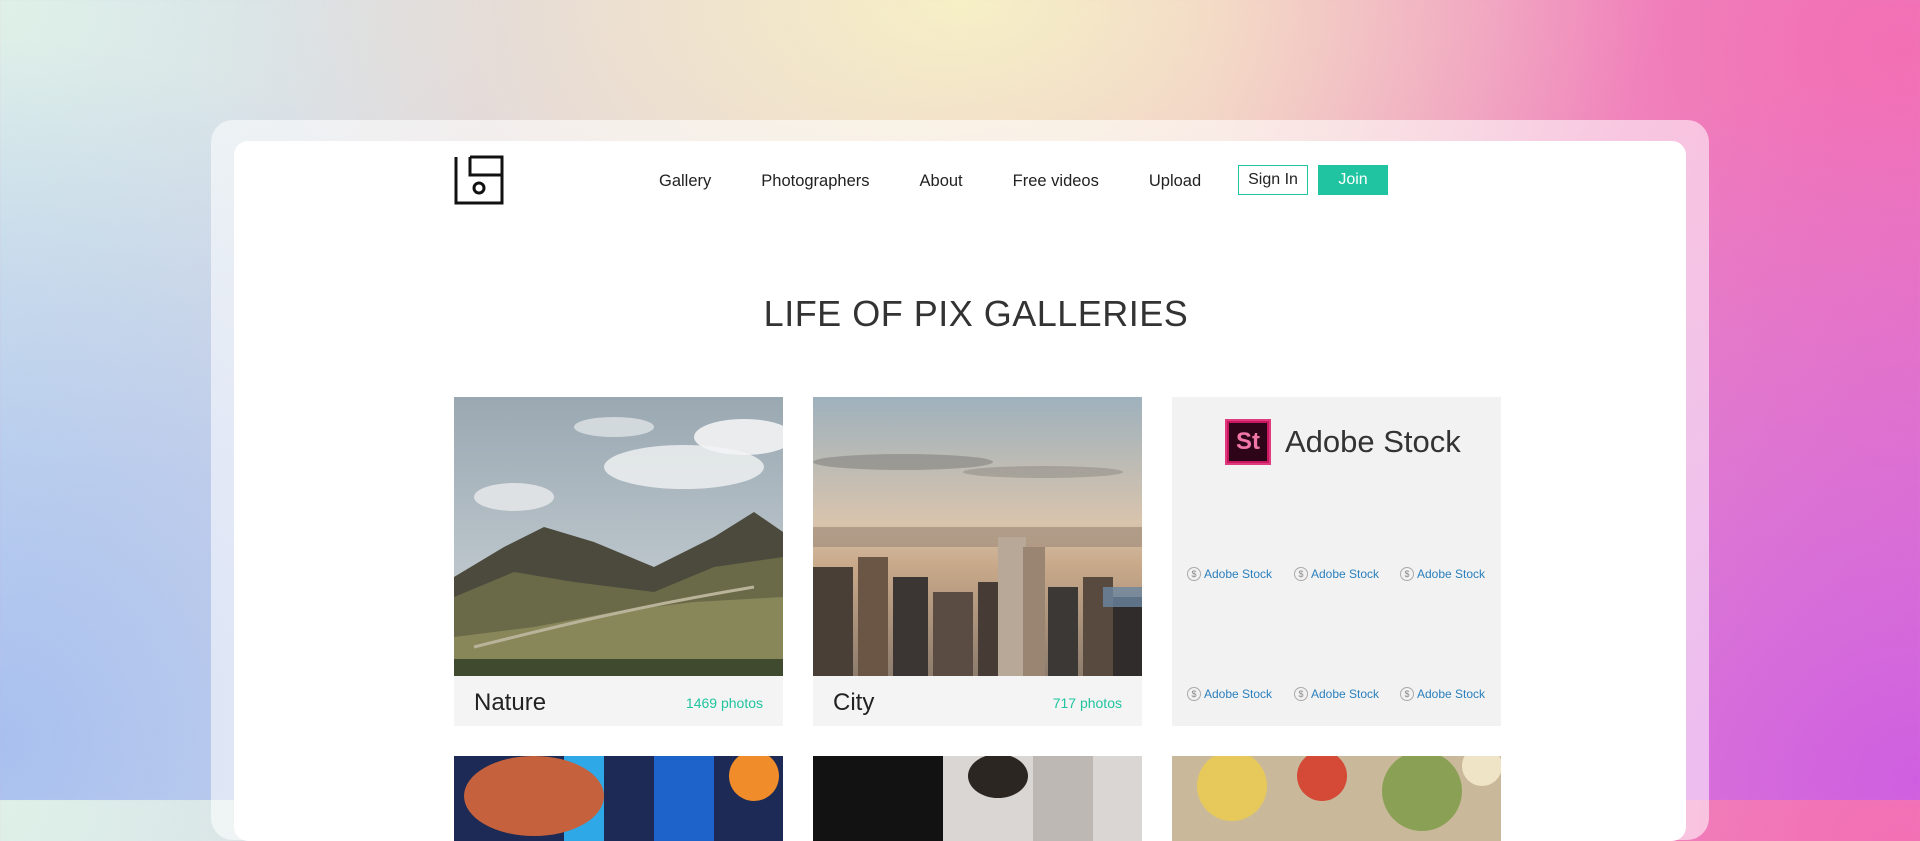 The height and width of the screenshot is (841, 1920). What do you see at coordinates (1248, 442) in the screenshot?
I see `adobe-stock-icon: St` at bounding box center [1248, 442].